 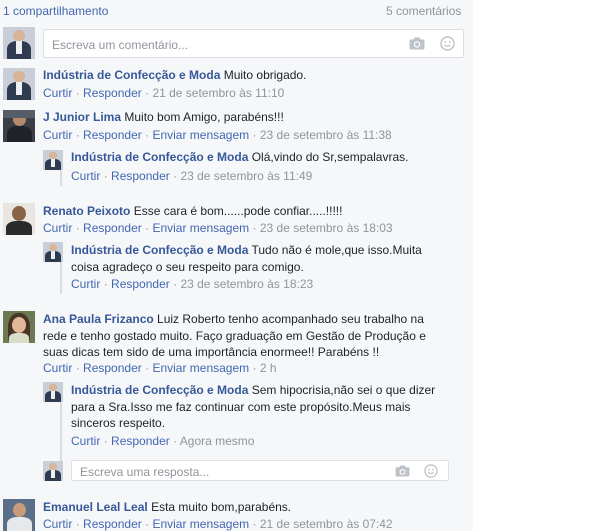 I want to click on comment-author: Ana Paula Frizanco, so click(x=98, y=319).